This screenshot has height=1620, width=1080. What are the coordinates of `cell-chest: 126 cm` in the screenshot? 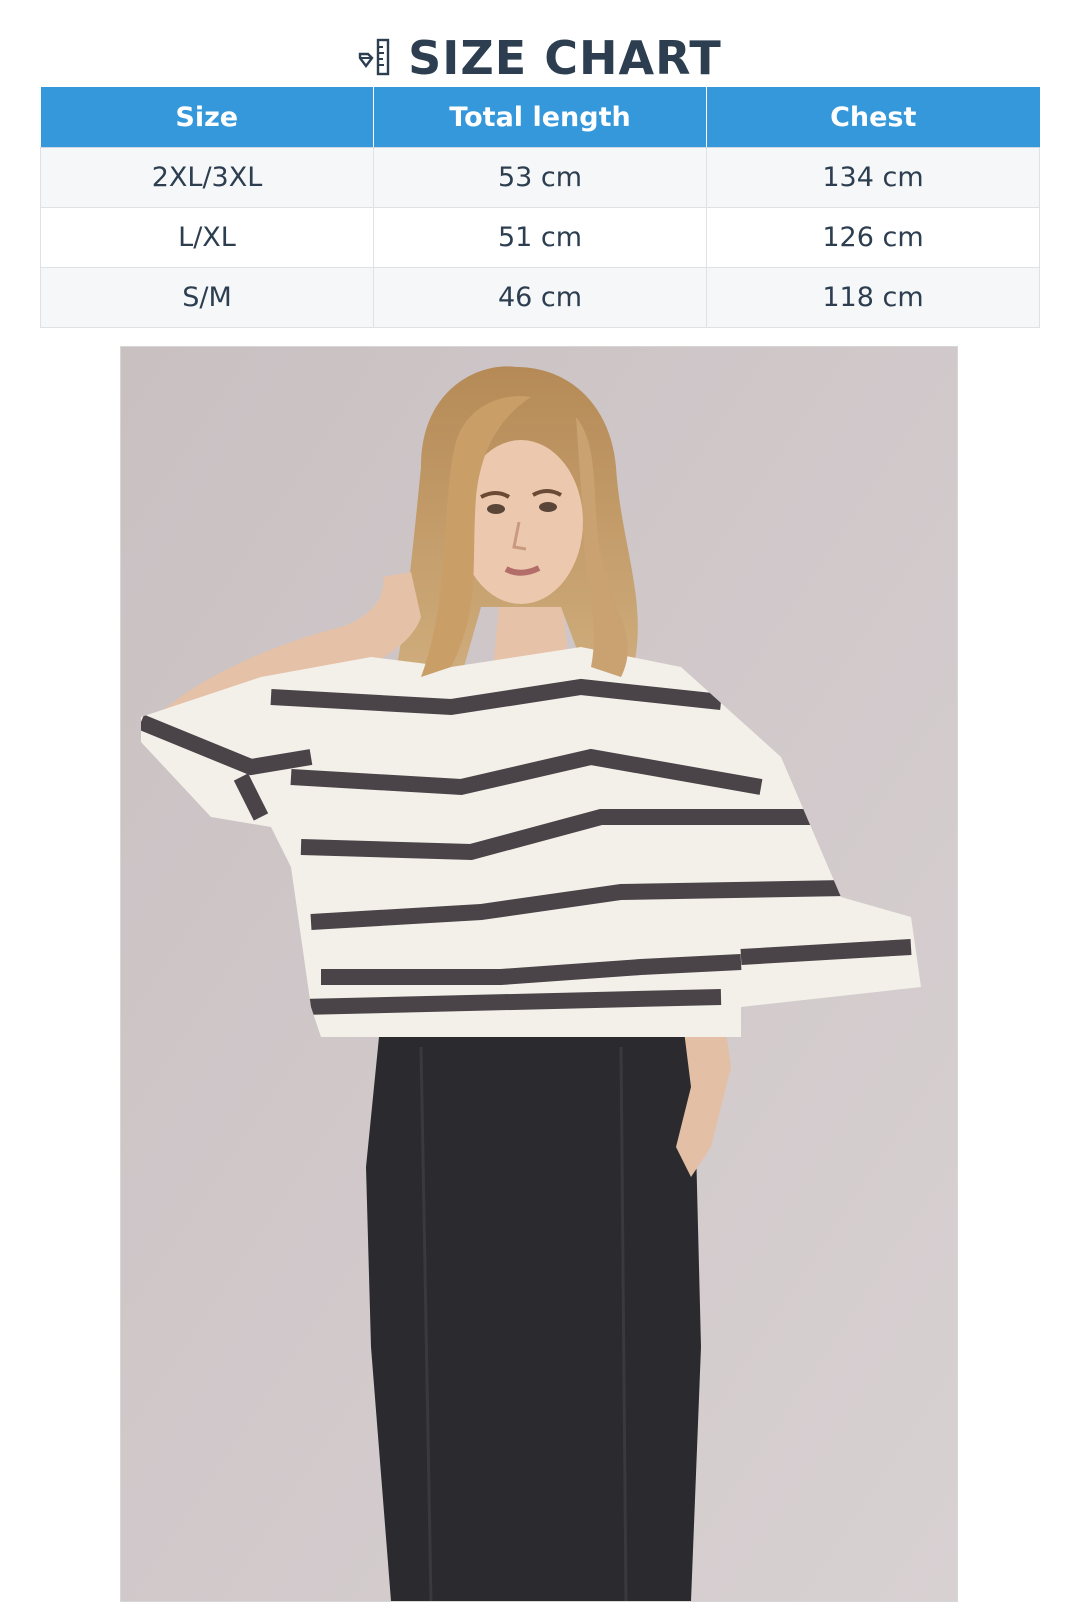 It's located at (873, 237).